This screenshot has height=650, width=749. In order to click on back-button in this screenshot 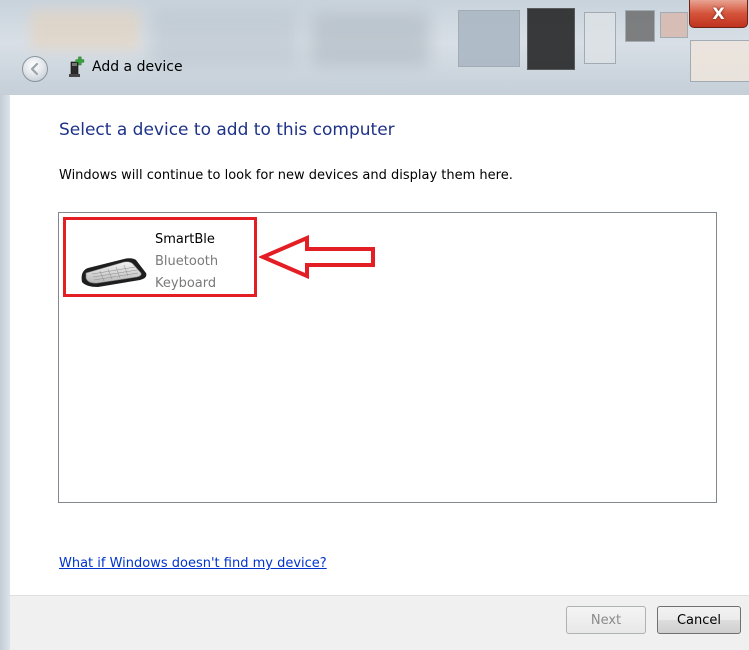, I will do `click(35, 69)`.